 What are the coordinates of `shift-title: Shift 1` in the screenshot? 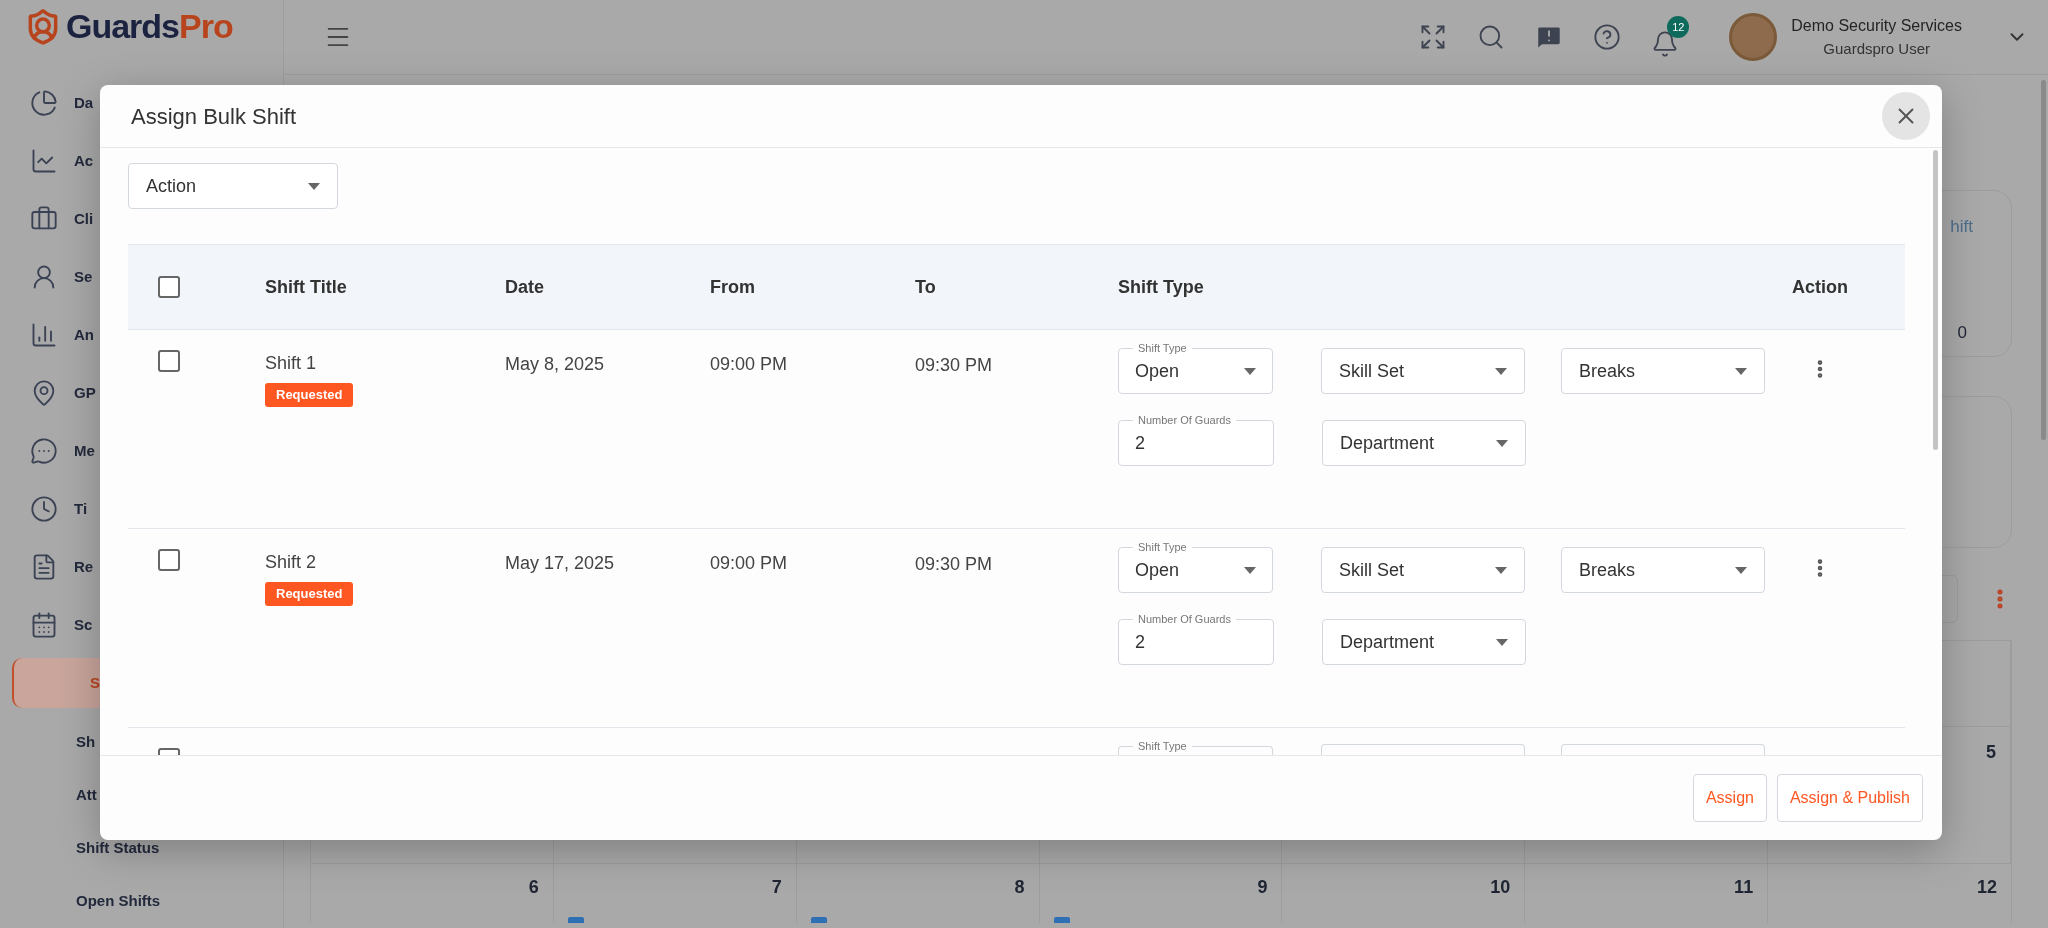 It's located at (291, 363).